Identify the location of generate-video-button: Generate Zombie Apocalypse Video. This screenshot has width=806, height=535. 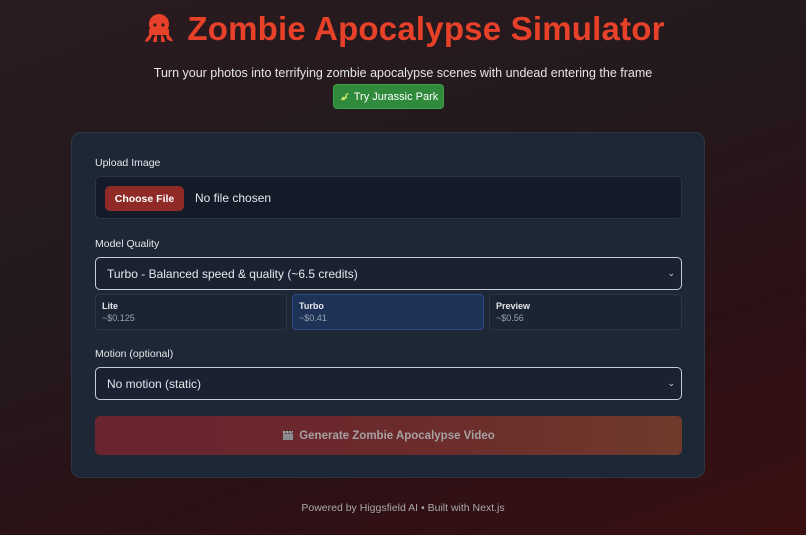
(388, 435).